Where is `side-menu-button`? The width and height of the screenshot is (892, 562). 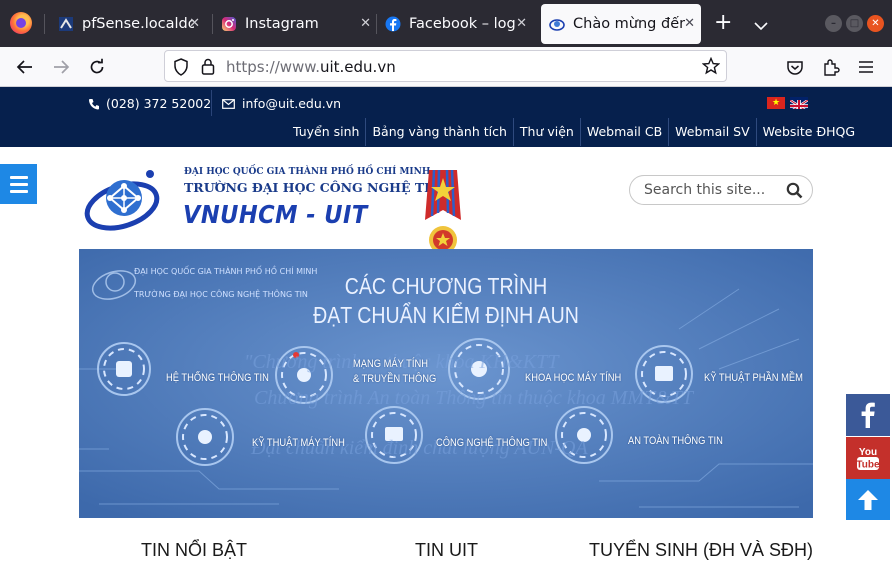
side-menu-button is located at coordinates (18, 184).